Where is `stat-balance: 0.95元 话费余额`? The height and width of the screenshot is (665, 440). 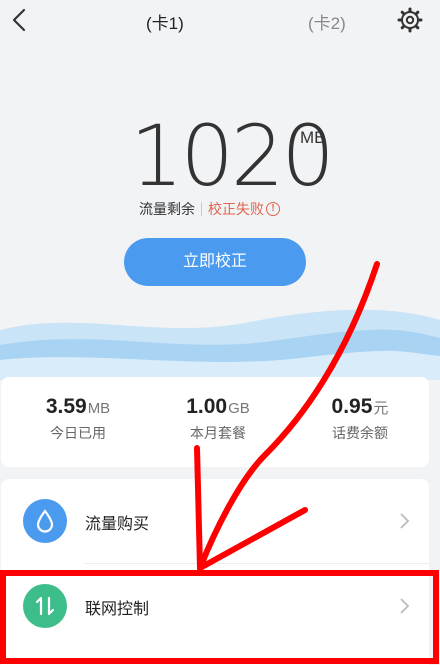
stat-balance: 0.95元 话费余额 is located at coordinates (360, 419).